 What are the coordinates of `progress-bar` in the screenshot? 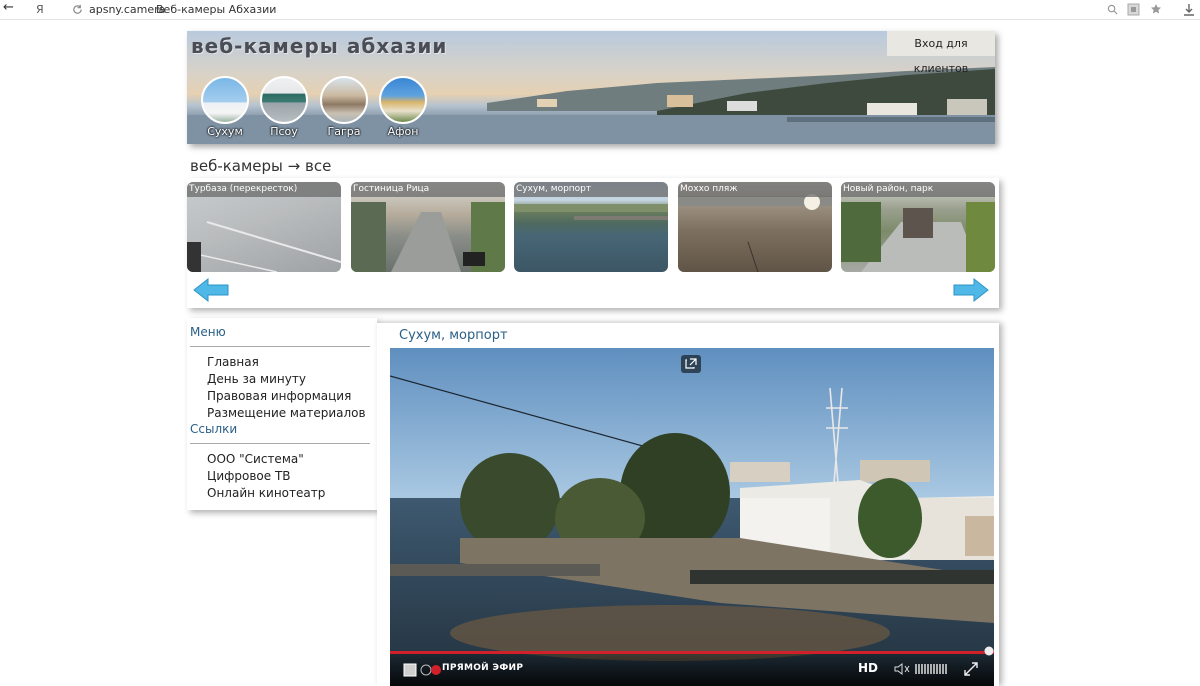 It's located at (692, 652).